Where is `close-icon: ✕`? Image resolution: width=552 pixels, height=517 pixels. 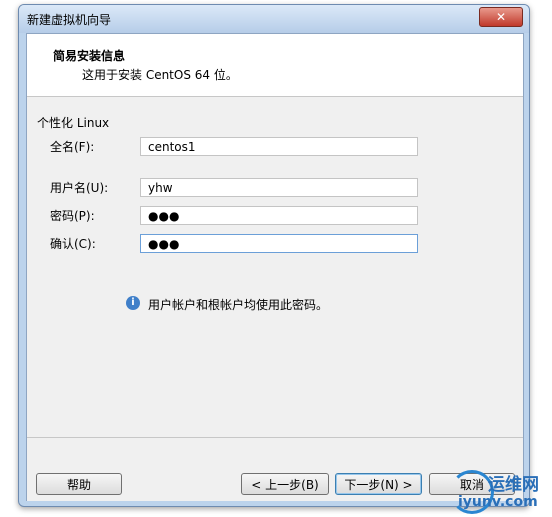 close-icon: ✕ is located at coordinates (501, 17).